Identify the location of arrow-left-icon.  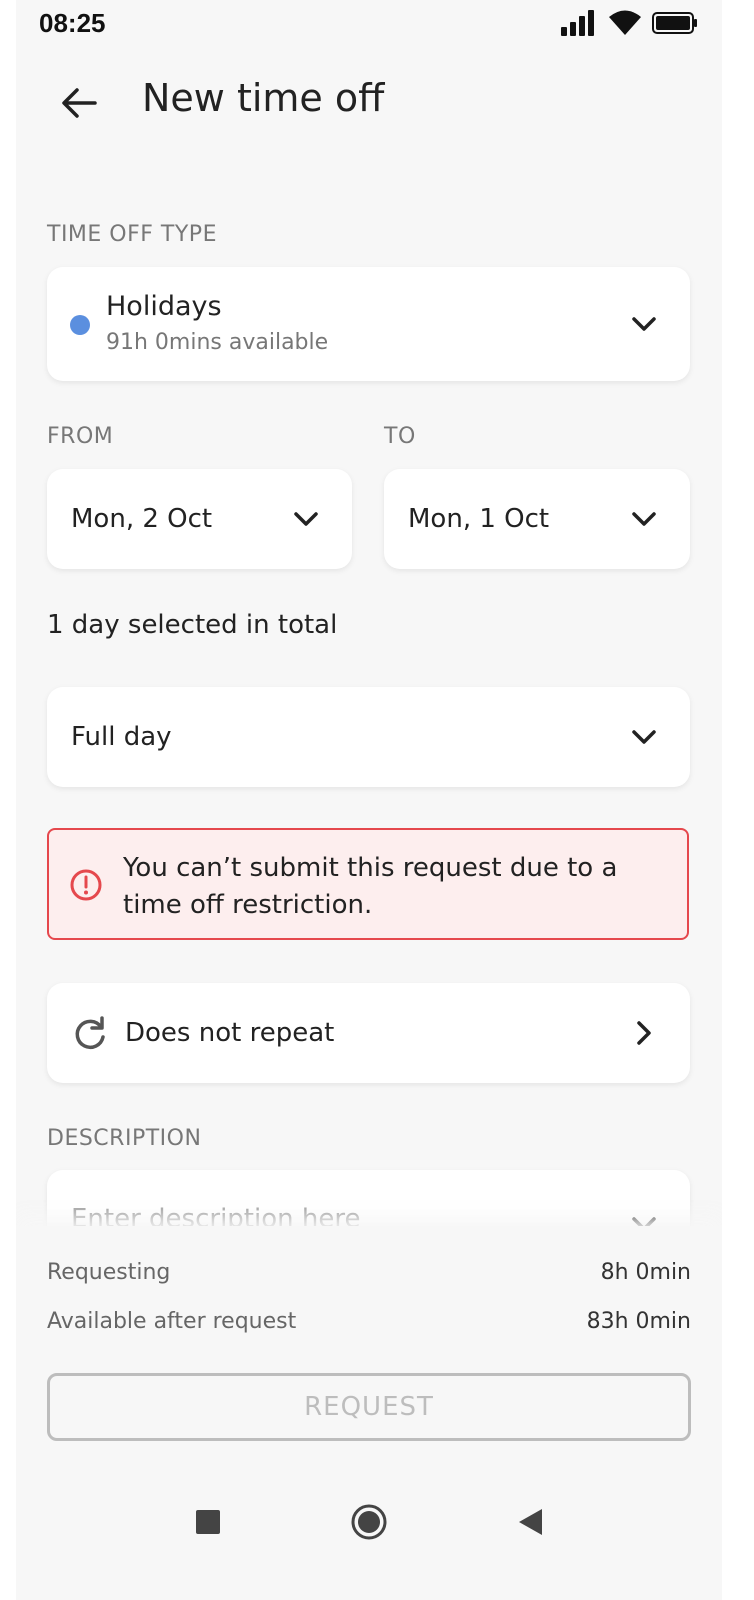
(79, 103).